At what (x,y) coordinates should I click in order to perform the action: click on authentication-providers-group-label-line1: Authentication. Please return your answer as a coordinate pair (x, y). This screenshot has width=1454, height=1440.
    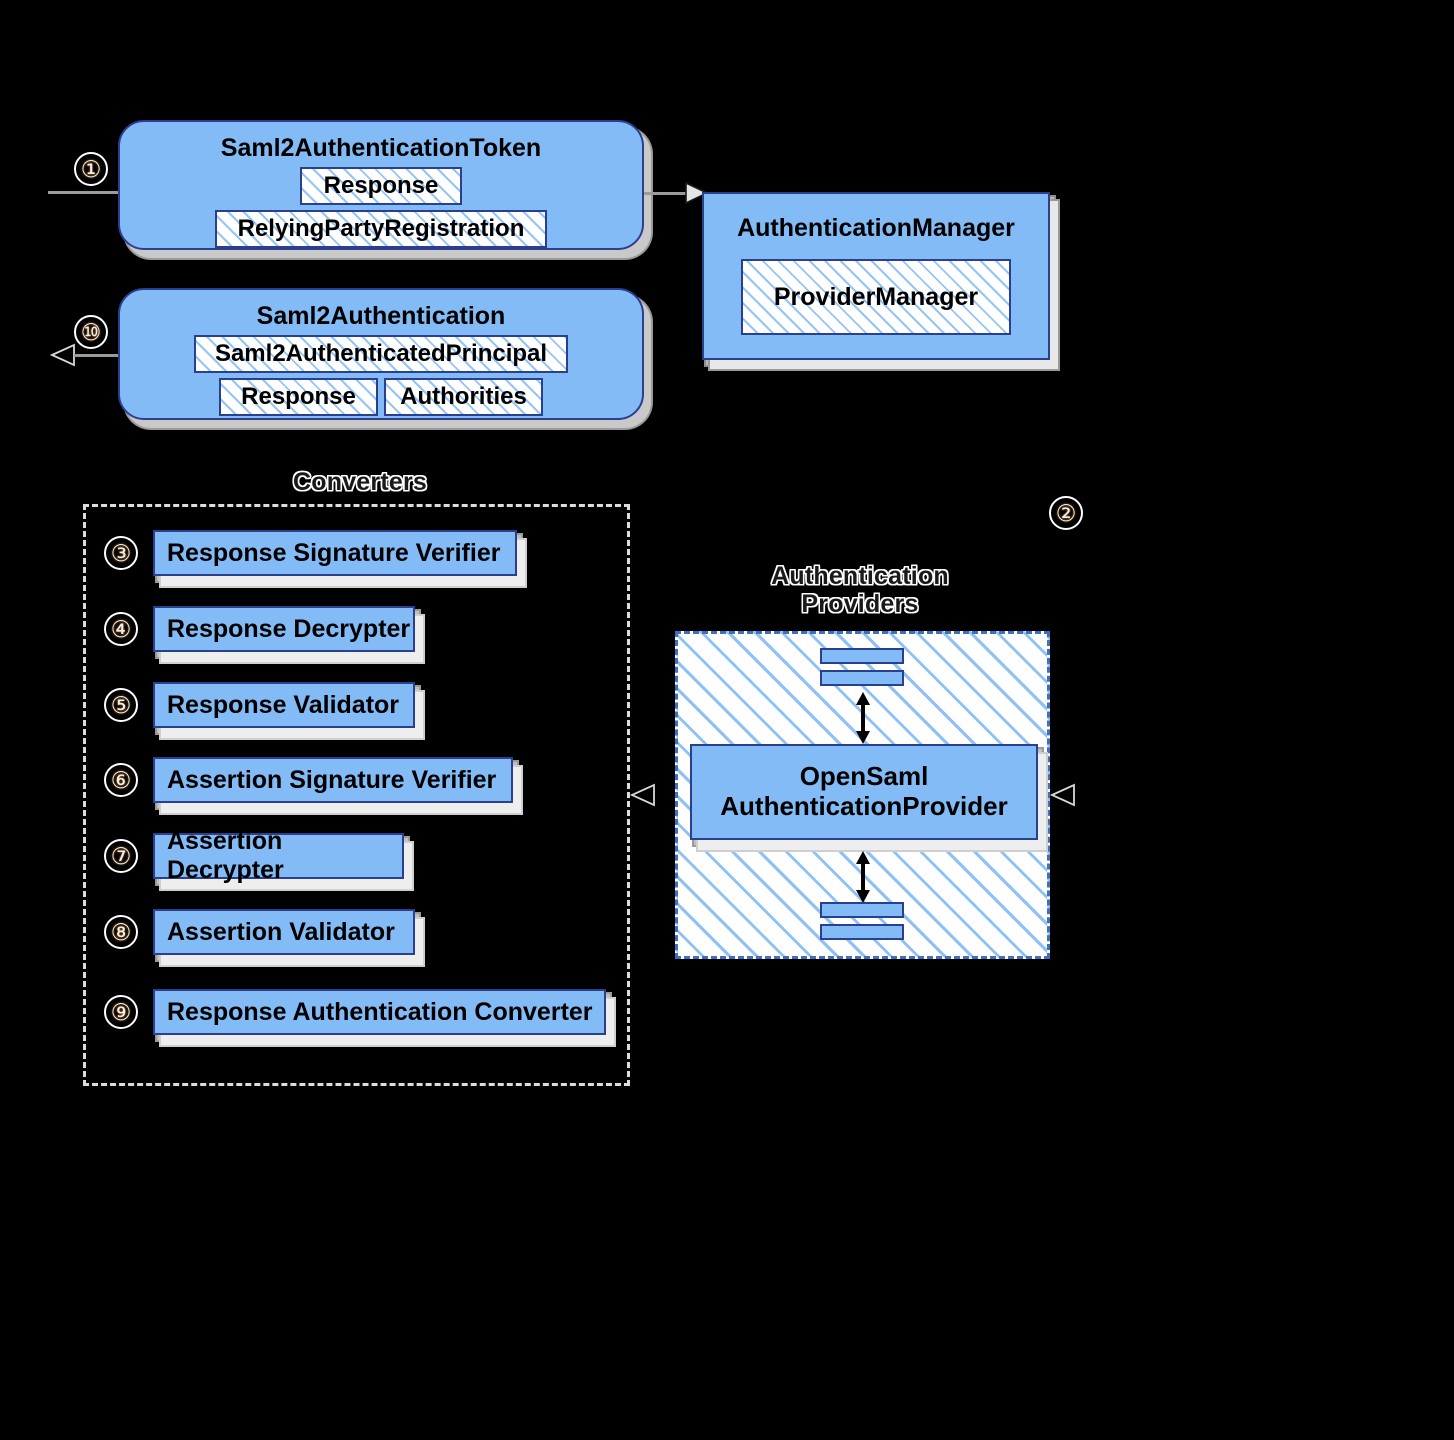
    Looking at the image, I should click on (860, 576).